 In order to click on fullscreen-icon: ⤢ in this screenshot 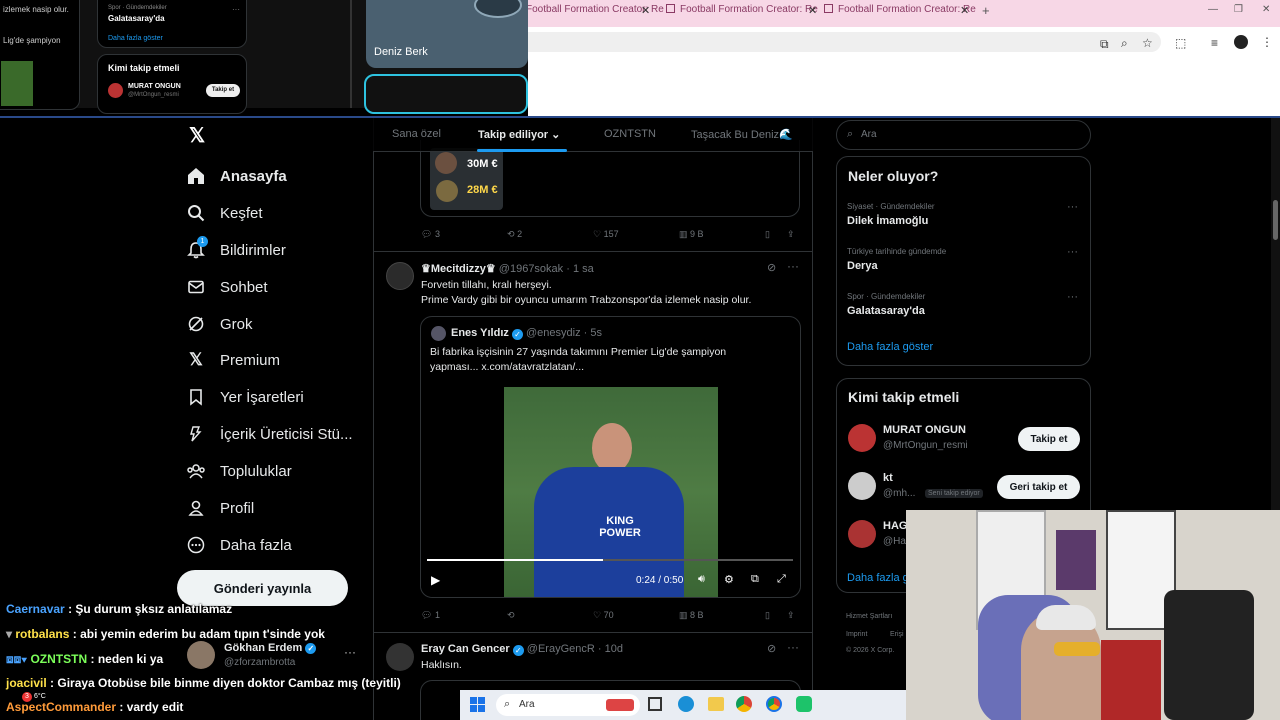, I will do `click(781, 579)`.